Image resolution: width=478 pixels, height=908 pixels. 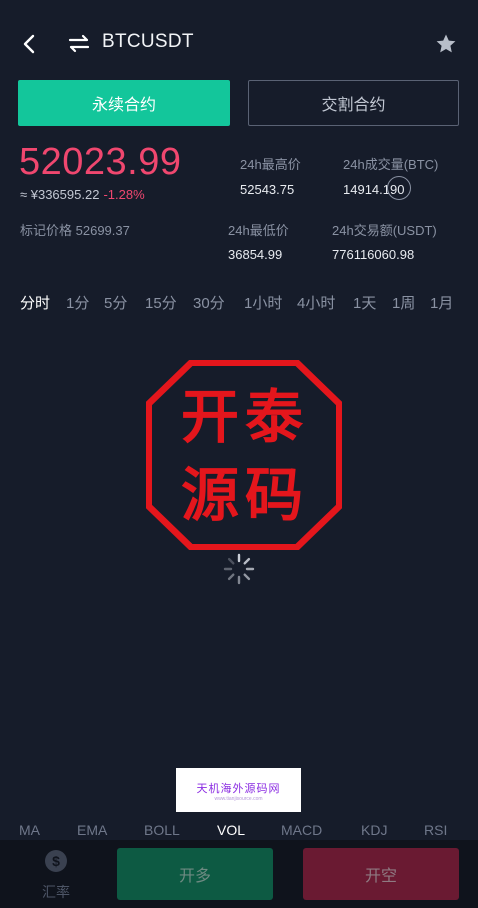 I want to click on price-cny: ≈ ¥336595.22, so click(x=60, y=194).